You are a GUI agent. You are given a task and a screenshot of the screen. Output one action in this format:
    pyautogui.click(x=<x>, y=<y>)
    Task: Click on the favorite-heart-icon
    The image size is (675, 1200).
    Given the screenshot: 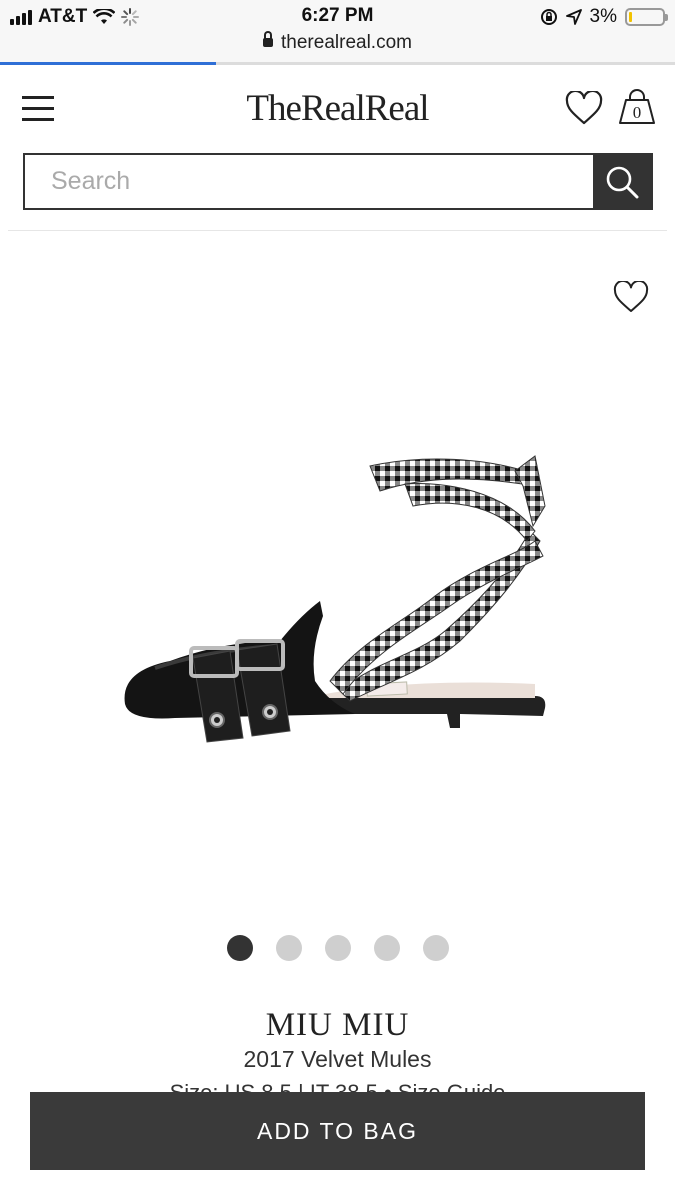 What is the action you would take?
    pyautogui.click(x=631, y=297)
    